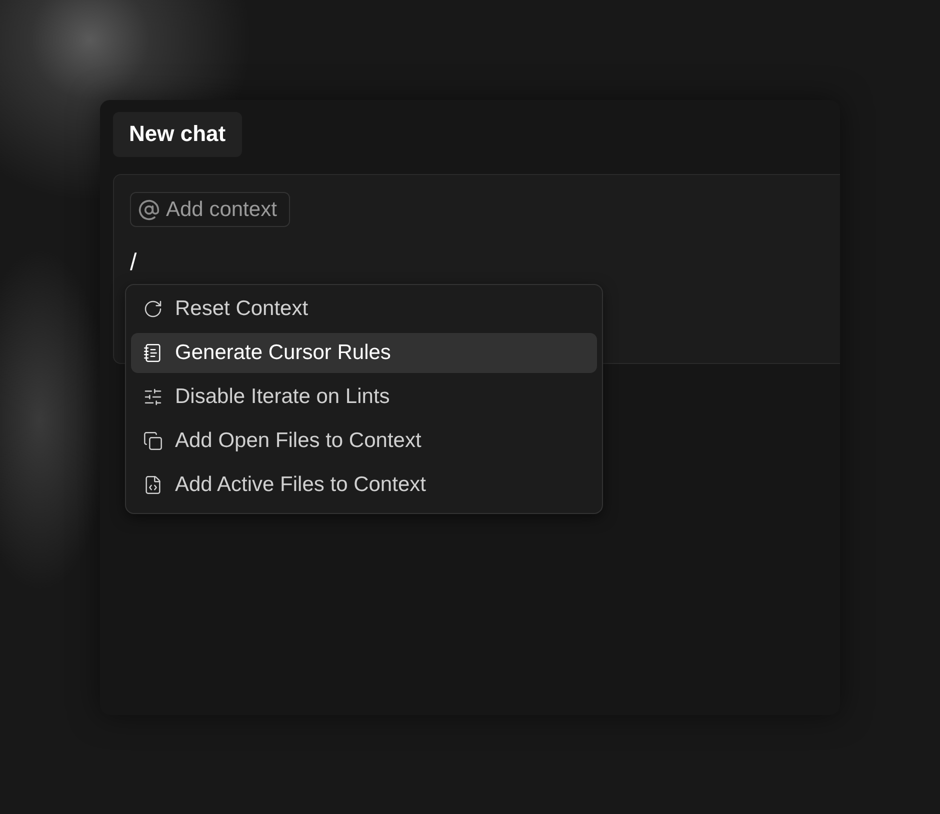 This screenshot has width=940, height=814. I want to click on input-field: /, so click(477, 263).